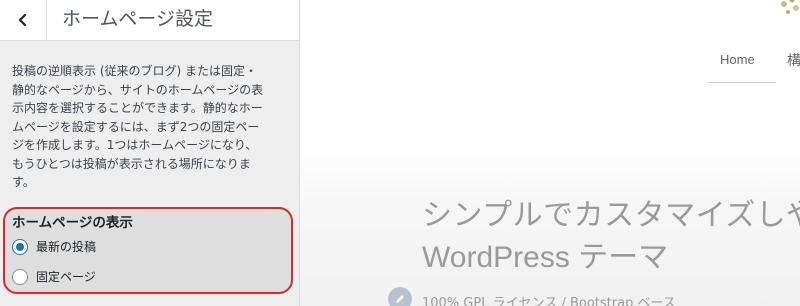 This screenshot has width=800, height=306. I want to click on description-line: ムページを設定するには、まず2つの固定ペー, so click(136, 126).